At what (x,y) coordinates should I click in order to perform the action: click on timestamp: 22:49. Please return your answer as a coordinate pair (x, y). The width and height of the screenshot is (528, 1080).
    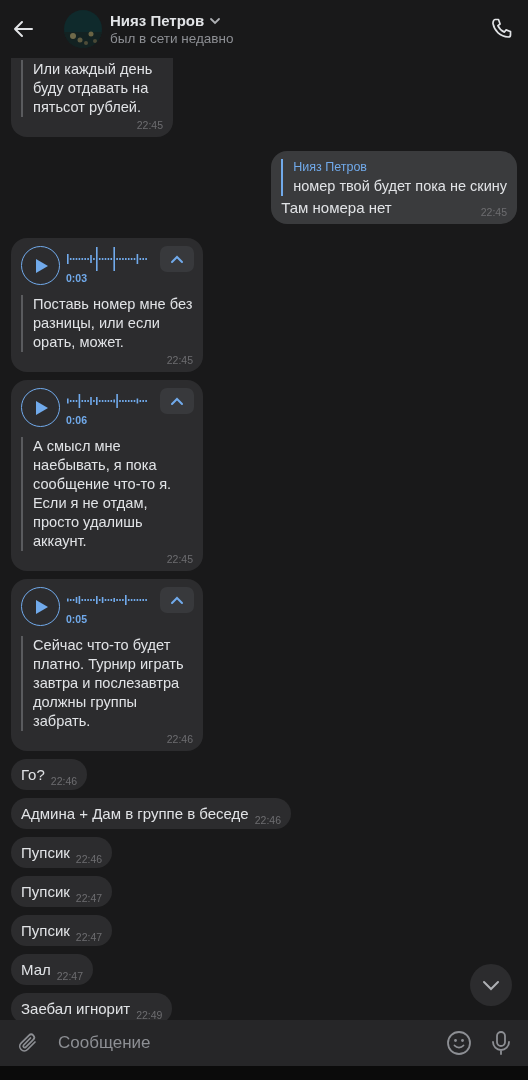
    Looking at the image, I should click on (149, 1014).